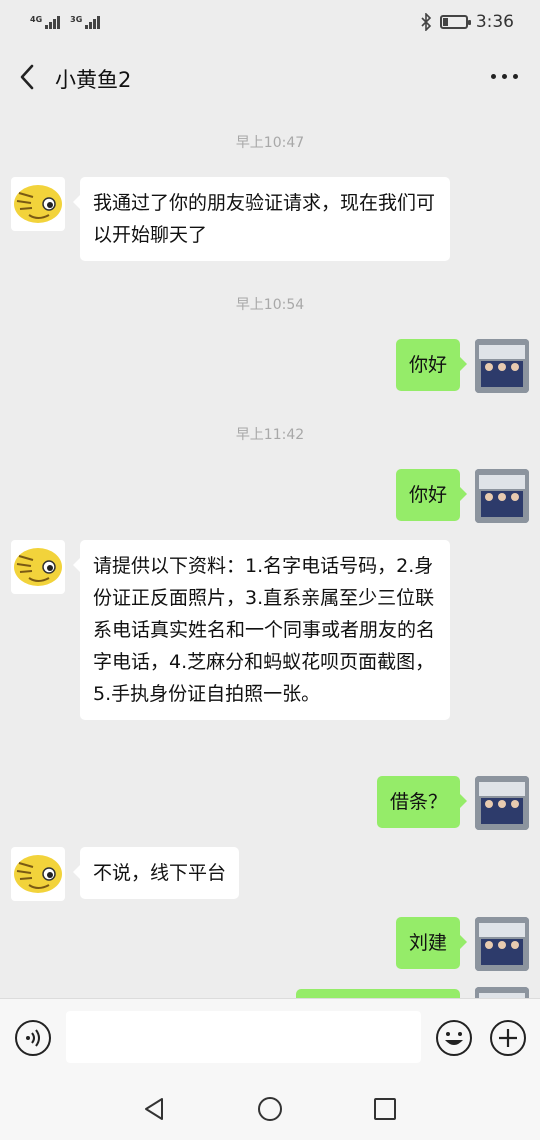  I want to click on back-icon, so click(28, 77).